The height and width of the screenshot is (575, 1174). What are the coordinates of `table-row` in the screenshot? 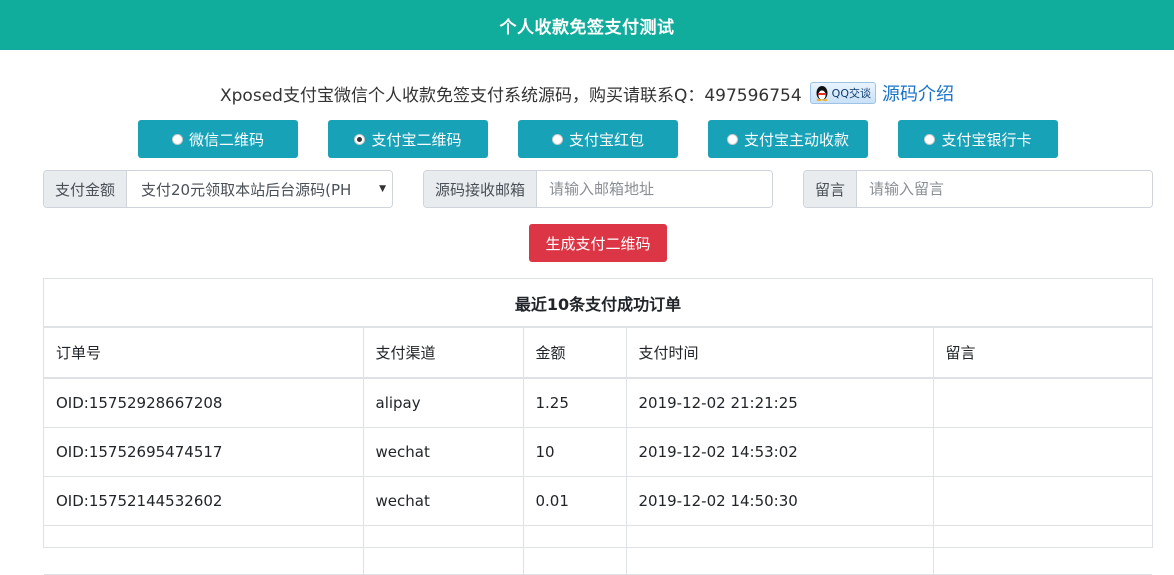 It's located at (598, 550).